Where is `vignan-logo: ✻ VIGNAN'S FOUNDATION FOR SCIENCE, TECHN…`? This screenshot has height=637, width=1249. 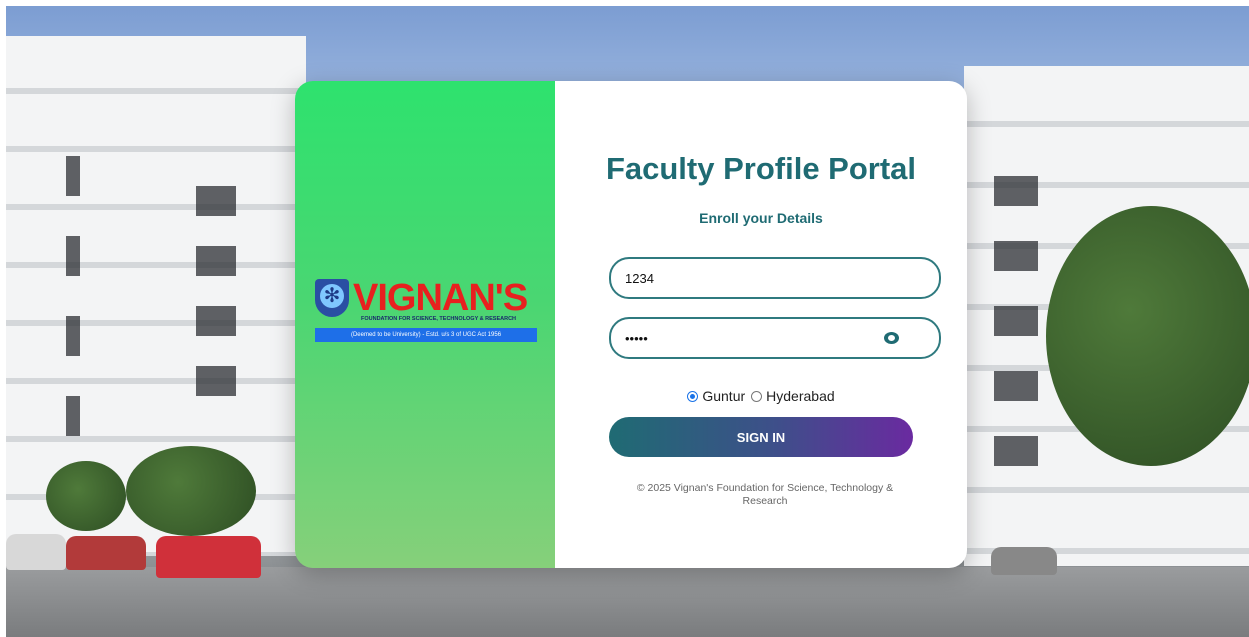
vignan-logo: ✻ VIGNAN'S FOUNDATION FOR SCIENCE, TECHN… is located at coordinates (426, 310).